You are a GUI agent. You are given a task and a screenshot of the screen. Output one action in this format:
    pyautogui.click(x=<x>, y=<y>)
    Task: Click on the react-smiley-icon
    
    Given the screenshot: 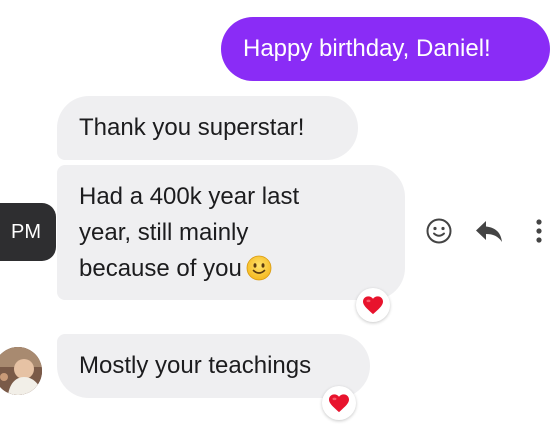 What is the action you would take?
    pyautogui.click(x=439, y=231)
    